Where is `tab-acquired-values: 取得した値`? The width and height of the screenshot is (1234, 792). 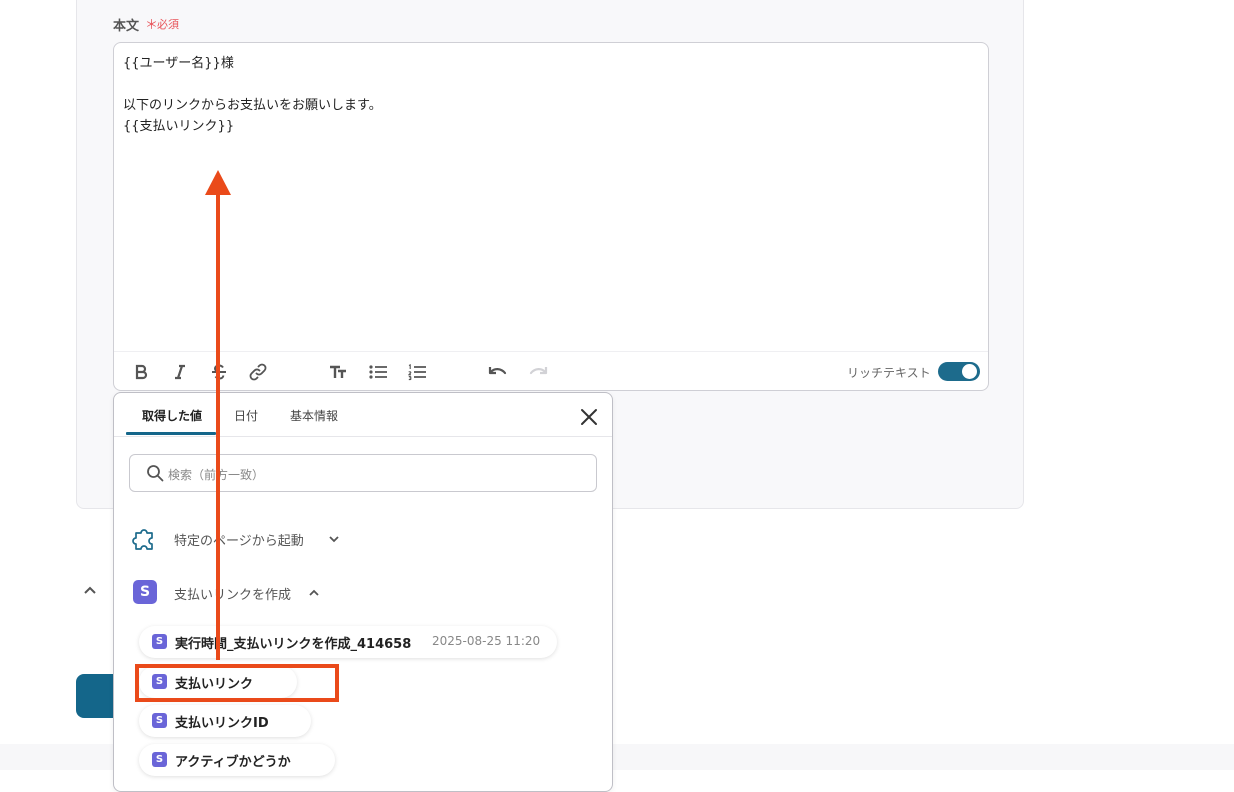
tab-acquired-values: 取得した値 is located at coordinates (172, 415).